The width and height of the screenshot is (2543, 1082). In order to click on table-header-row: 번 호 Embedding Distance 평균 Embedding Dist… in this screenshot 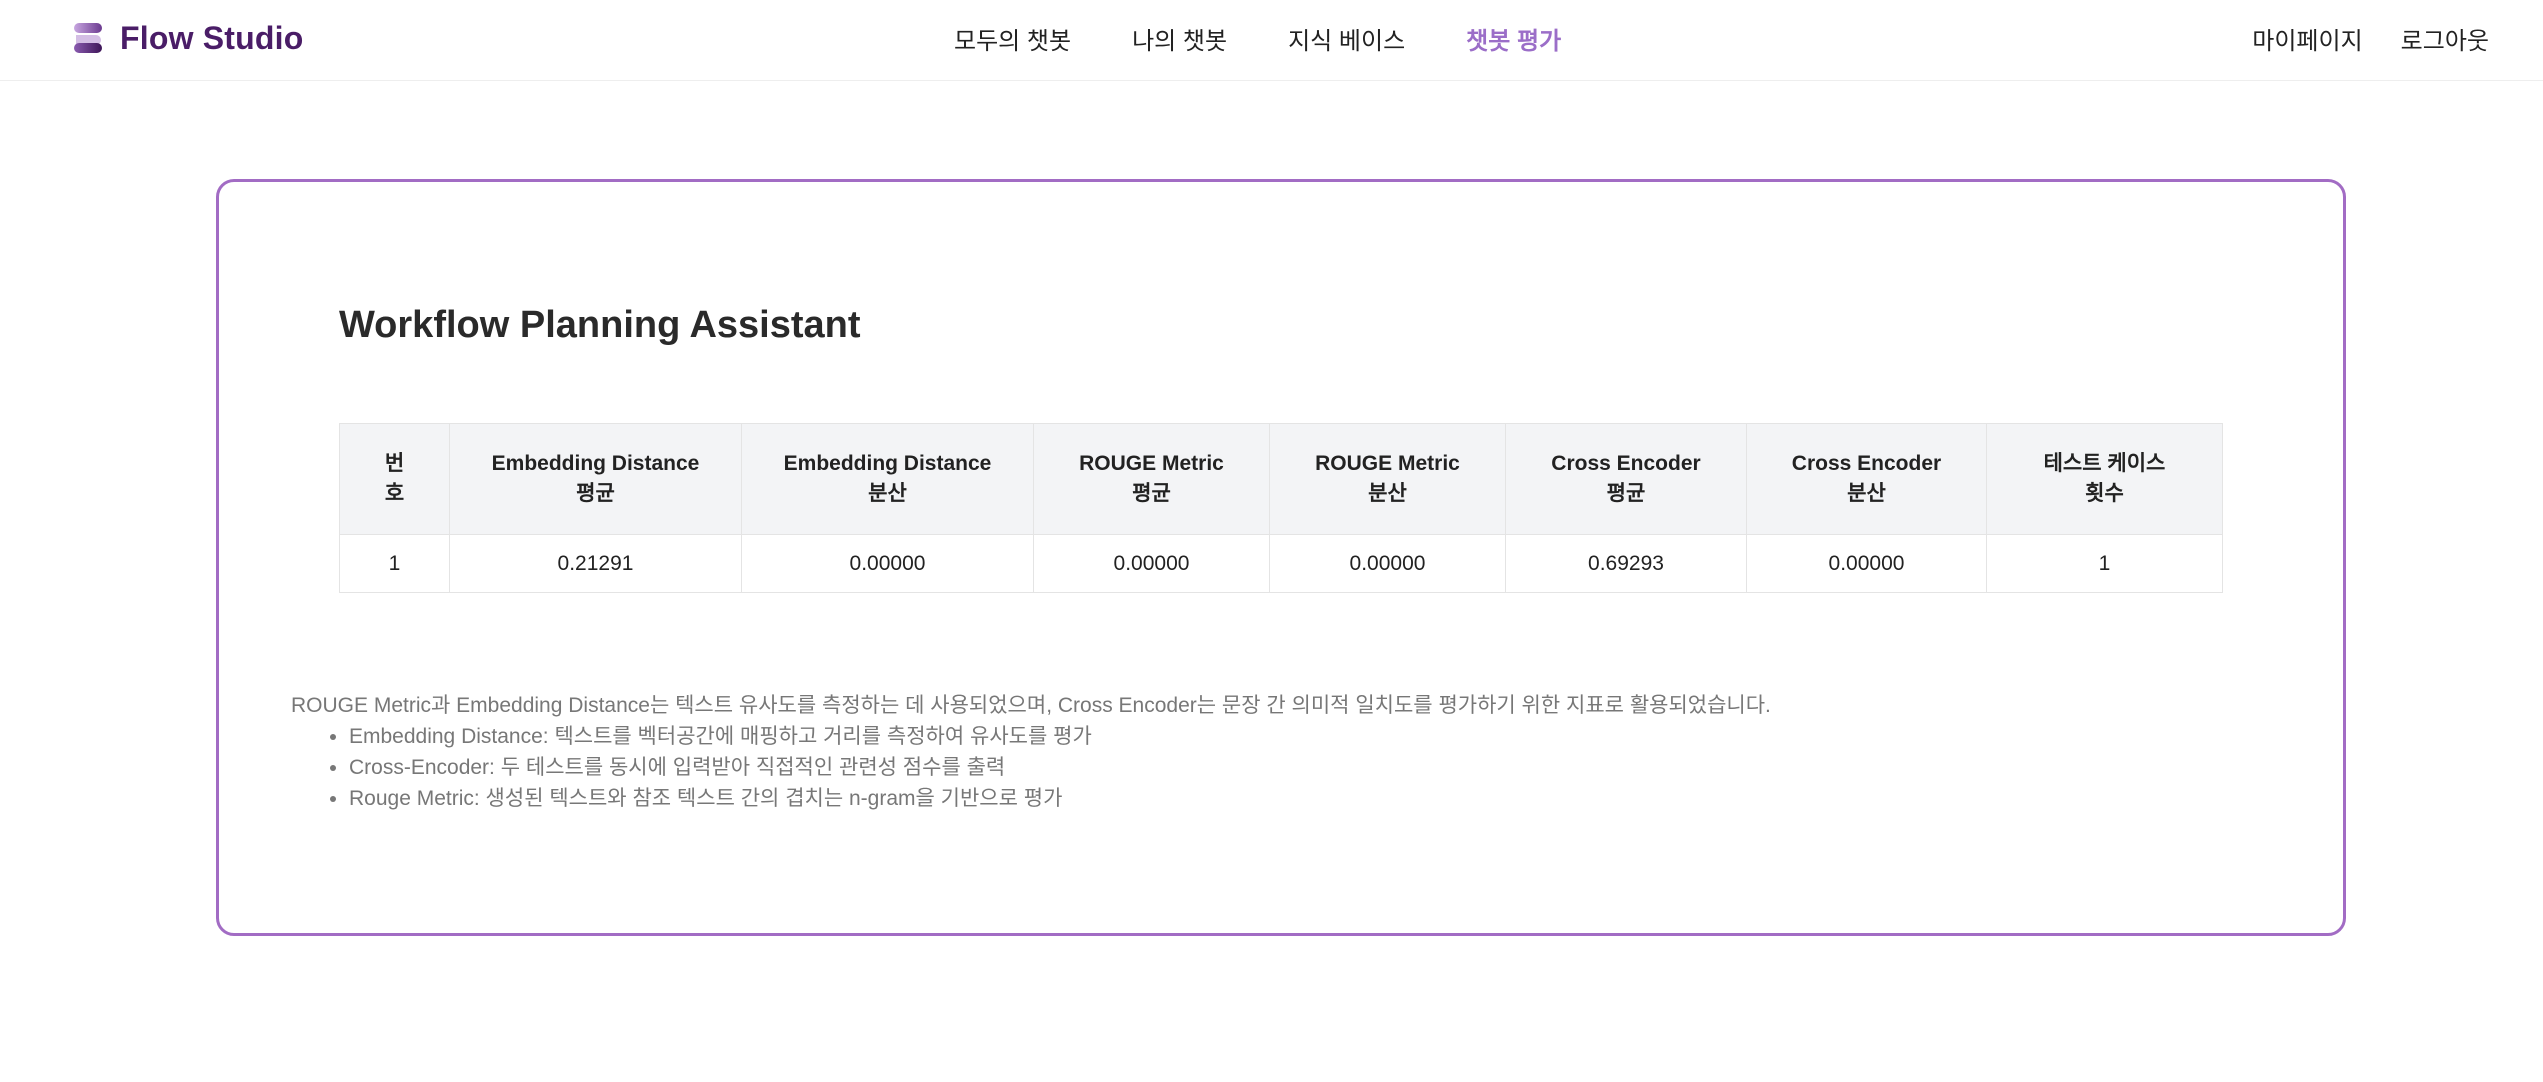, I will do `click(1281, 479)`.